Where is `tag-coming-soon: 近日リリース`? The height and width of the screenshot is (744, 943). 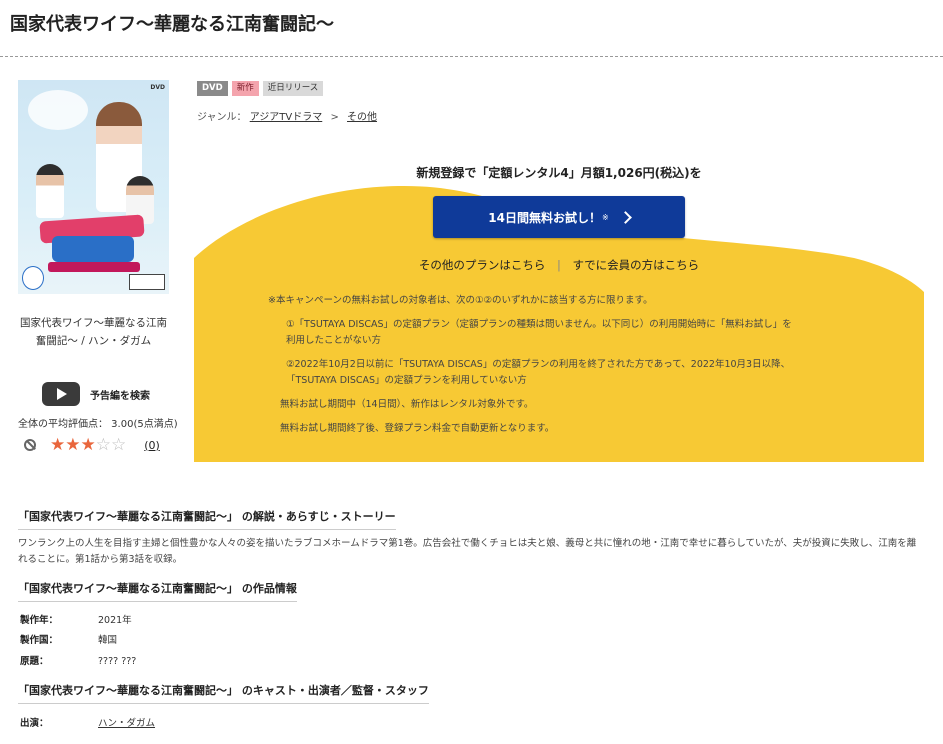 tag-coming-soon: 近日リリース is located at coordinates (293, 88).